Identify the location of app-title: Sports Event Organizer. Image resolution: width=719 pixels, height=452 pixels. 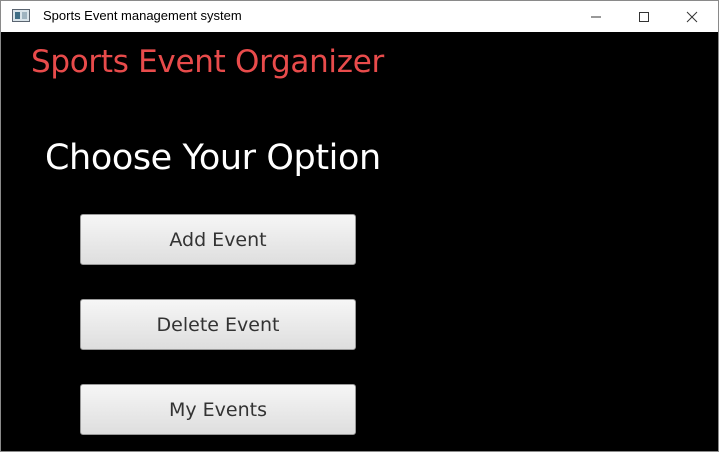
(207, 62).